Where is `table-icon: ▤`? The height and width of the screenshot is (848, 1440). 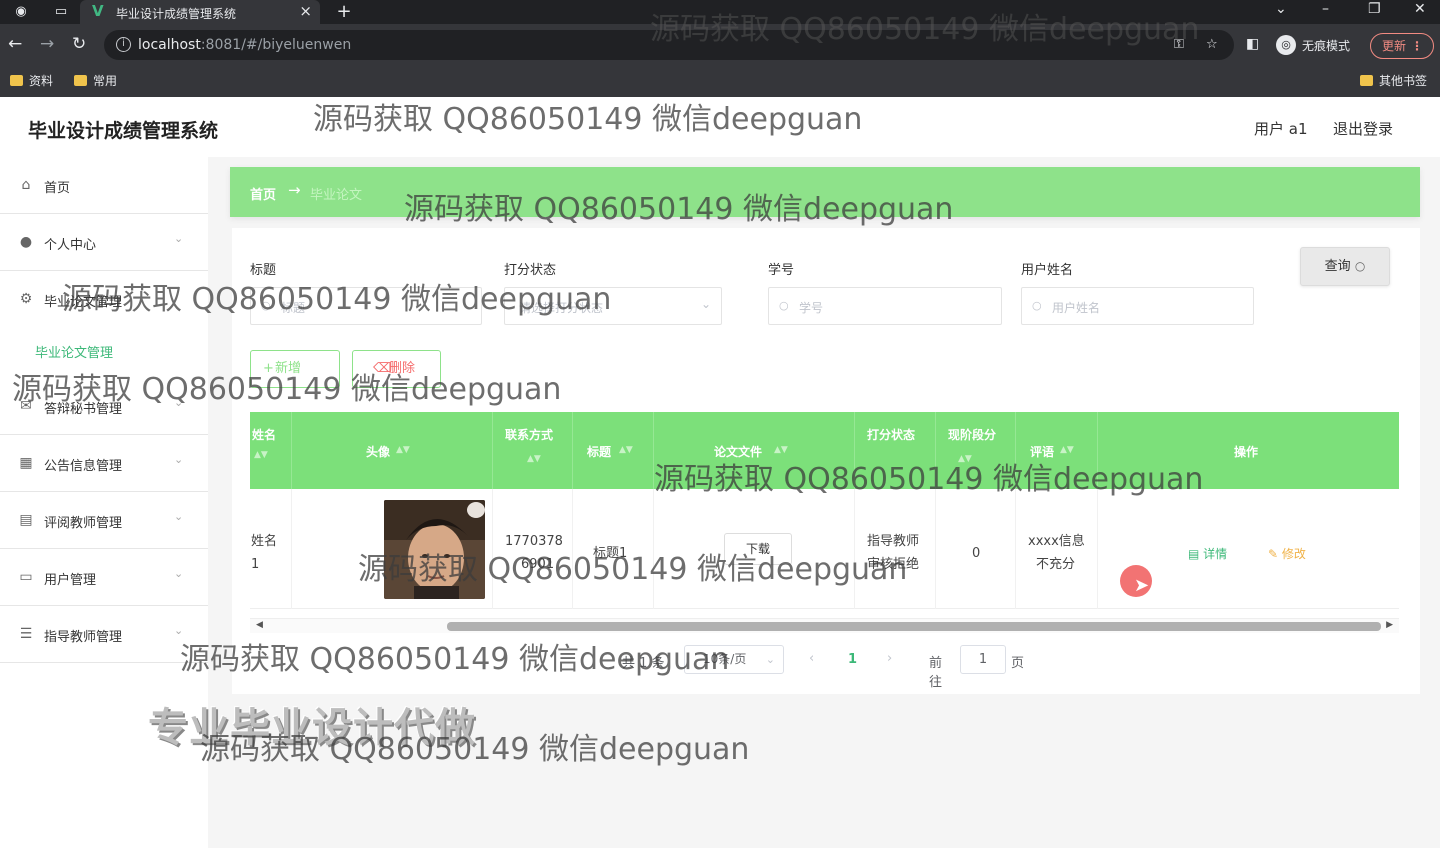
table-icon: ▤ is located at coordinates (26, 520).